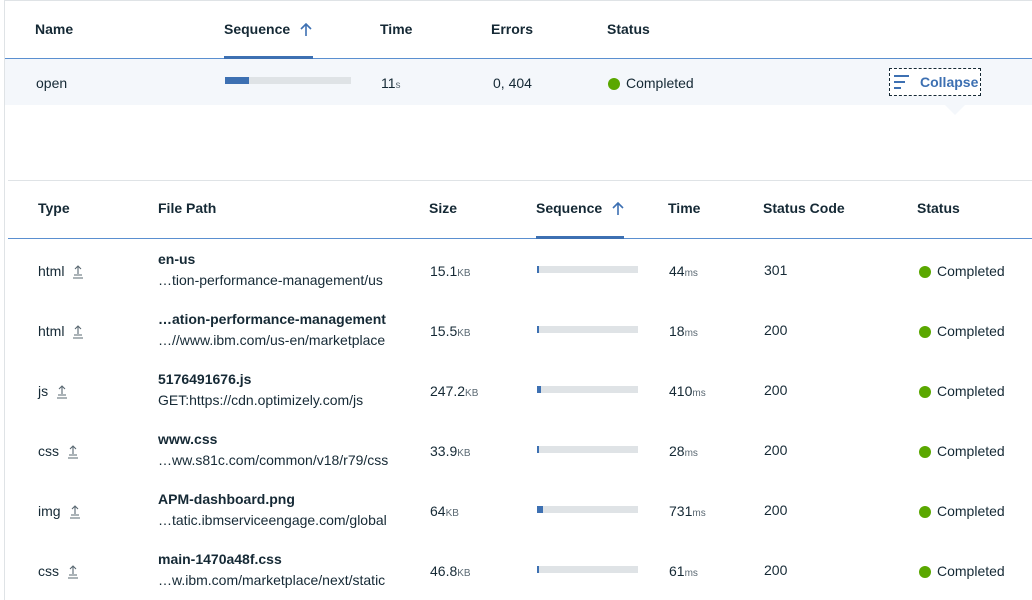  What do you see at coordinates (261, 400) in the screenshot?
I see `file-path-url: GET:https://cdn.optimizely.com/js` at bounding box center [261, 400].